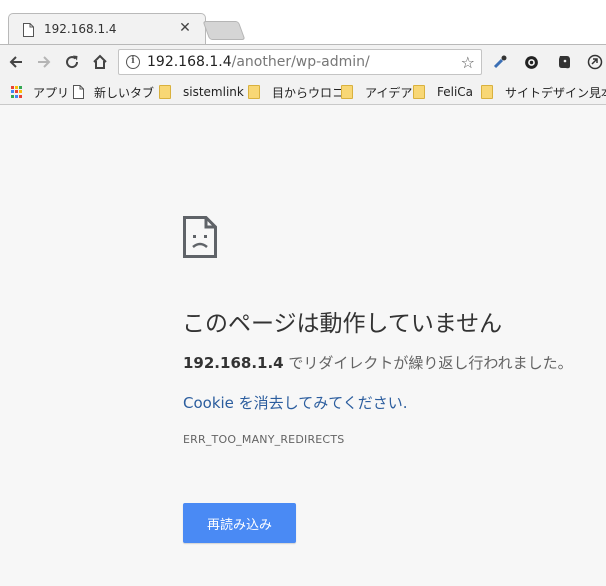 Image resolution: width=606 pixels, height=586 pixels. I want to click on reload-button: 再読み込み, so click(239, 523).